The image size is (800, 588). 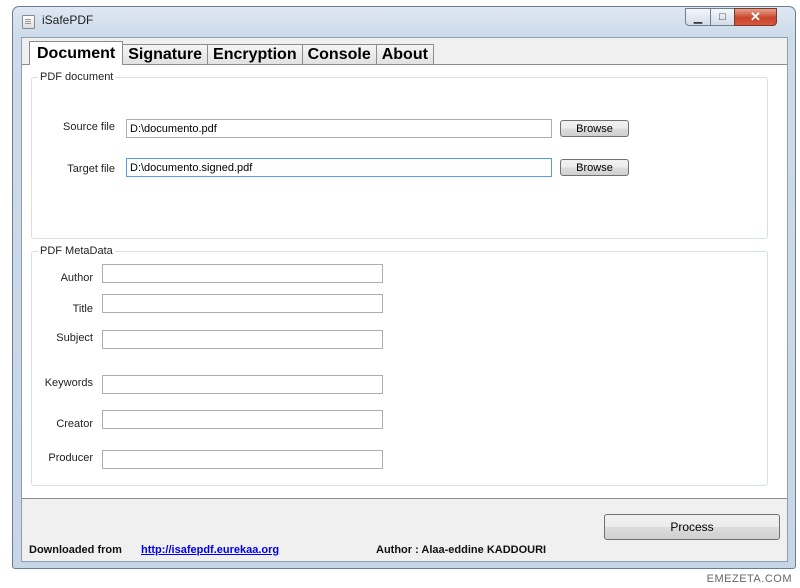 What do you see at coordinates (77, 77) in the screenshot?
I see `pdf-document-legend: PDF document` at bounding box center [77, 77].